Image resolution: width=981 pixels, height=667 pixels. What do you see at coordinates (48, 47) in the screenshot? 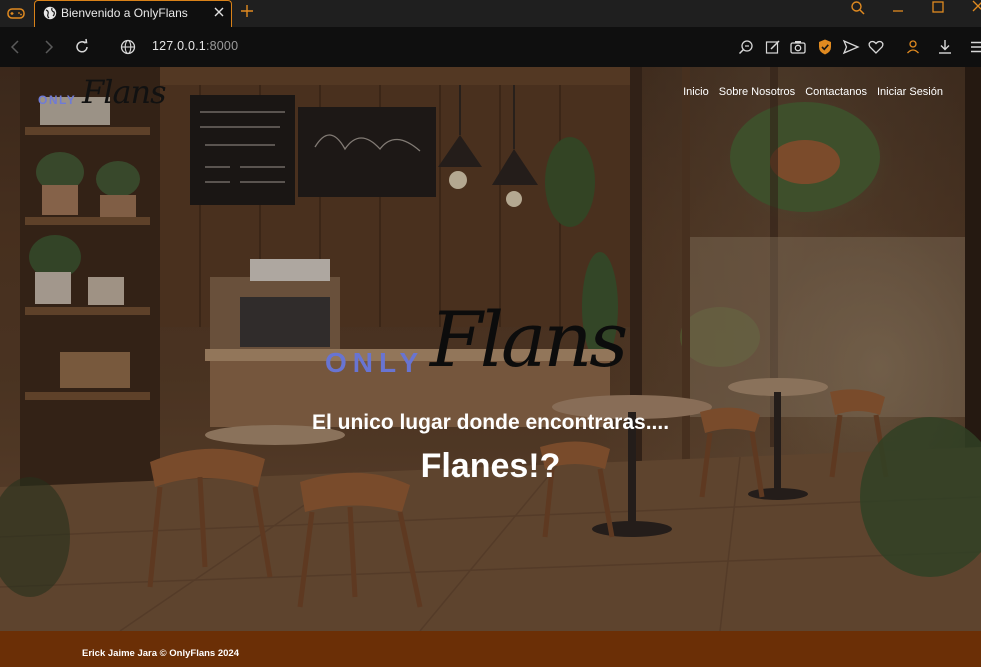
I see `forward-icon` at bounding box center [48, 47].